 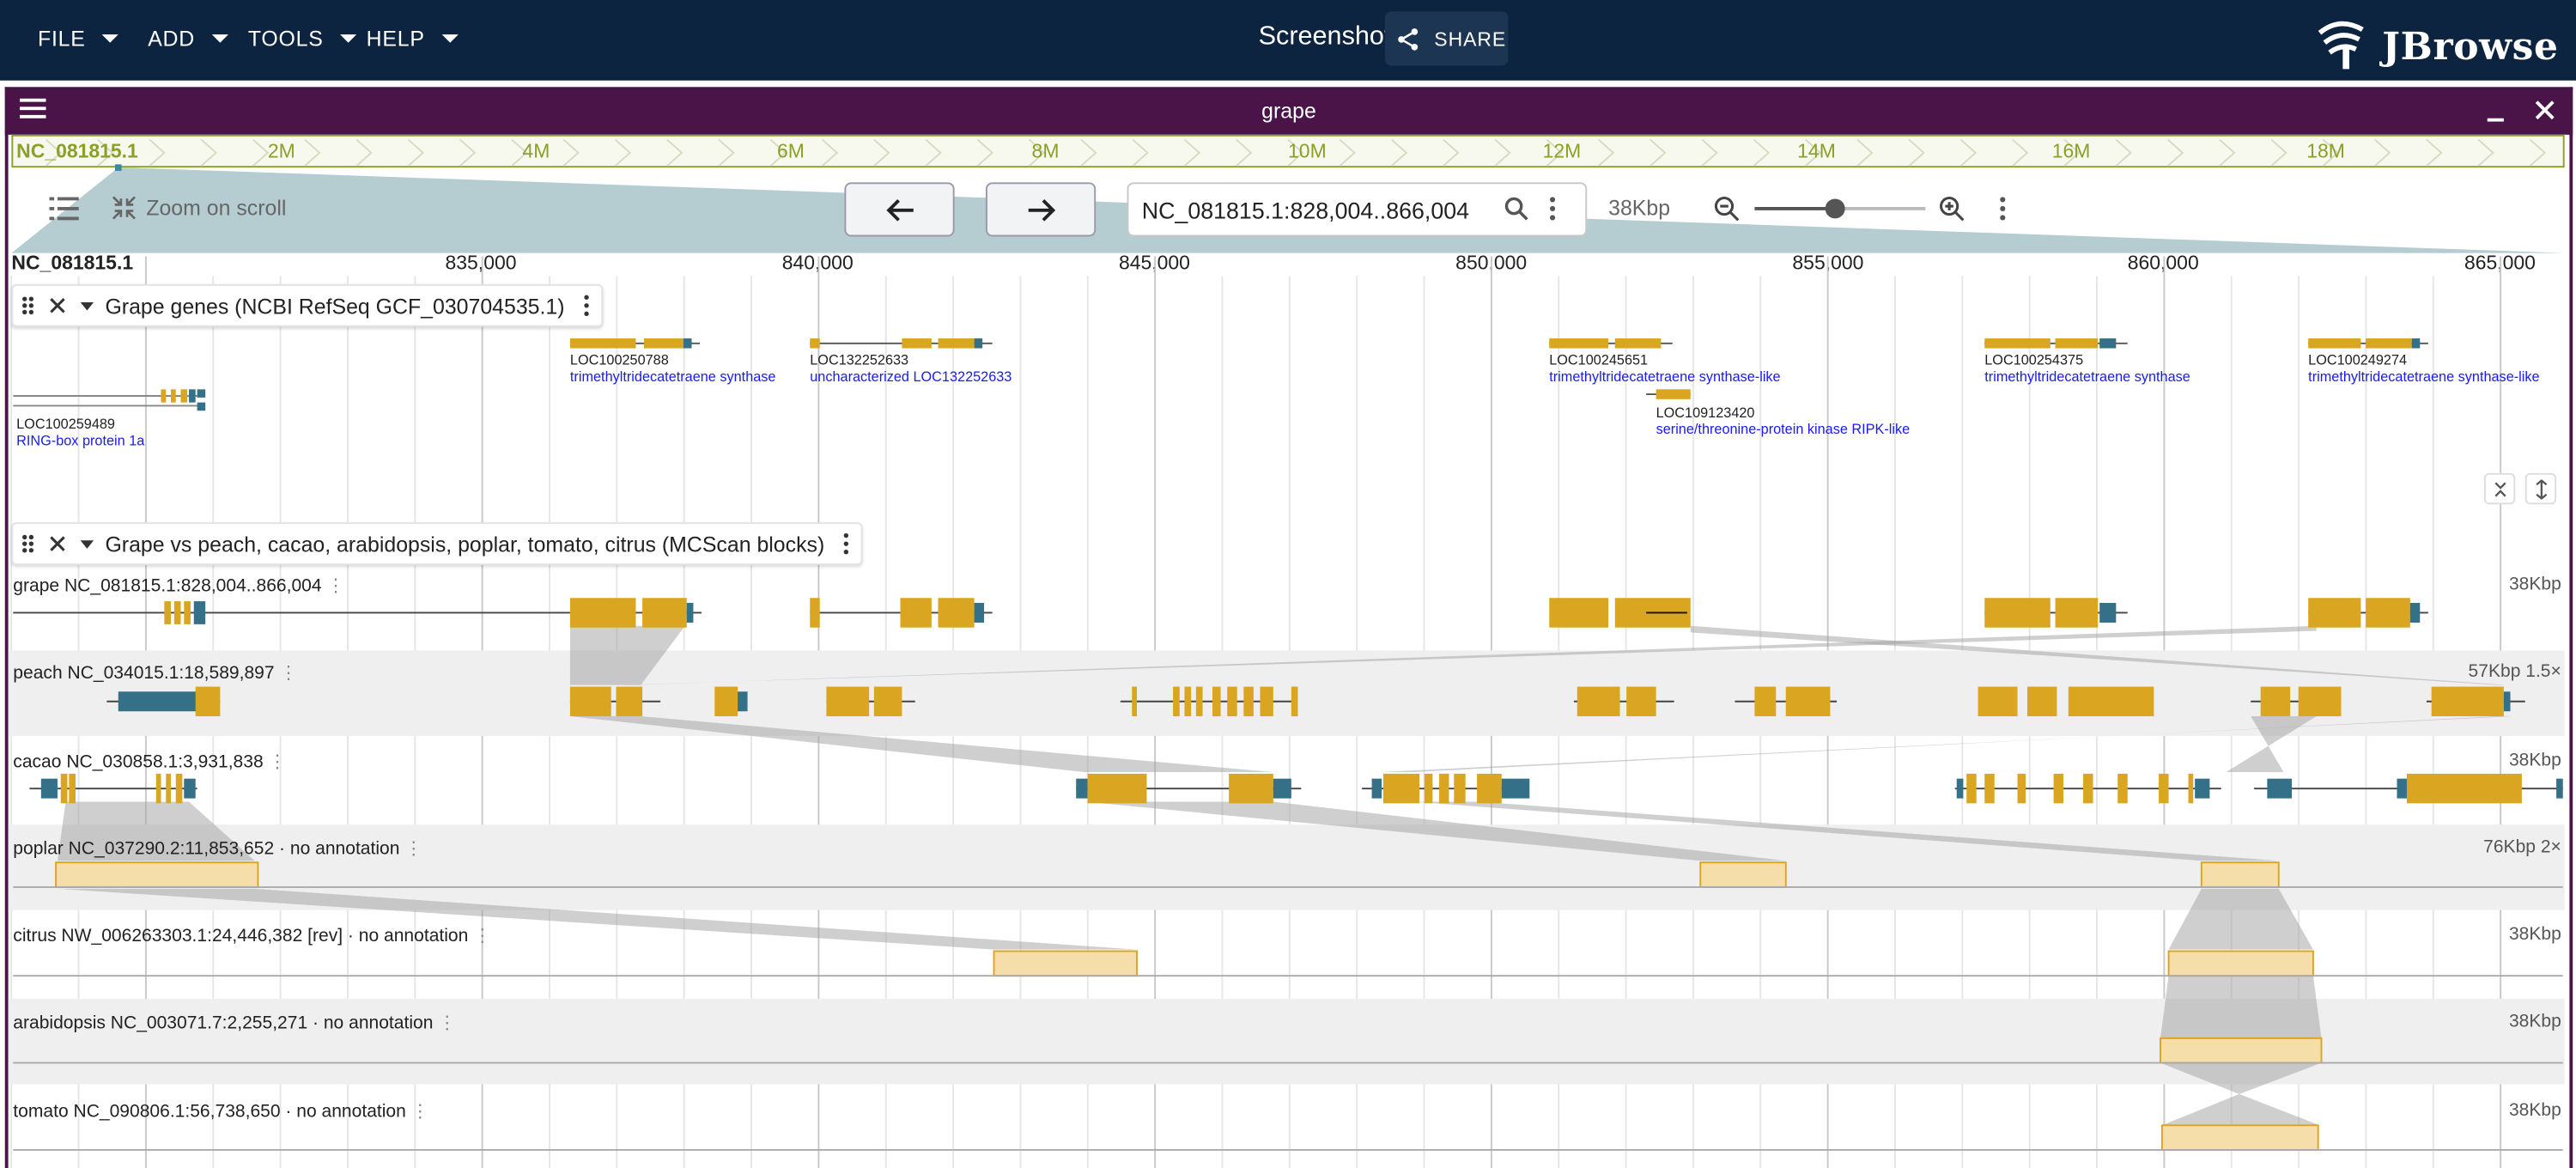 I want to click on gene-name: LOC100250788, so click(x=619, y=359).